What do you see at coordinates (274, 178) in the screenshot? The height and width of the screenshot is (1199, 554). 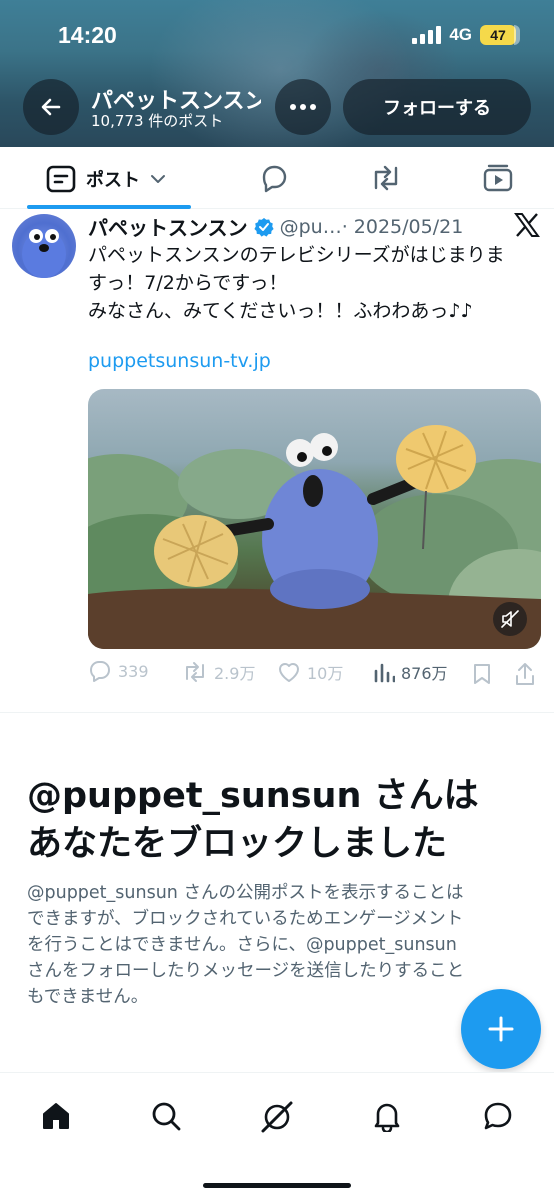 I see `replies-icon` at bounding box center [274, 178].